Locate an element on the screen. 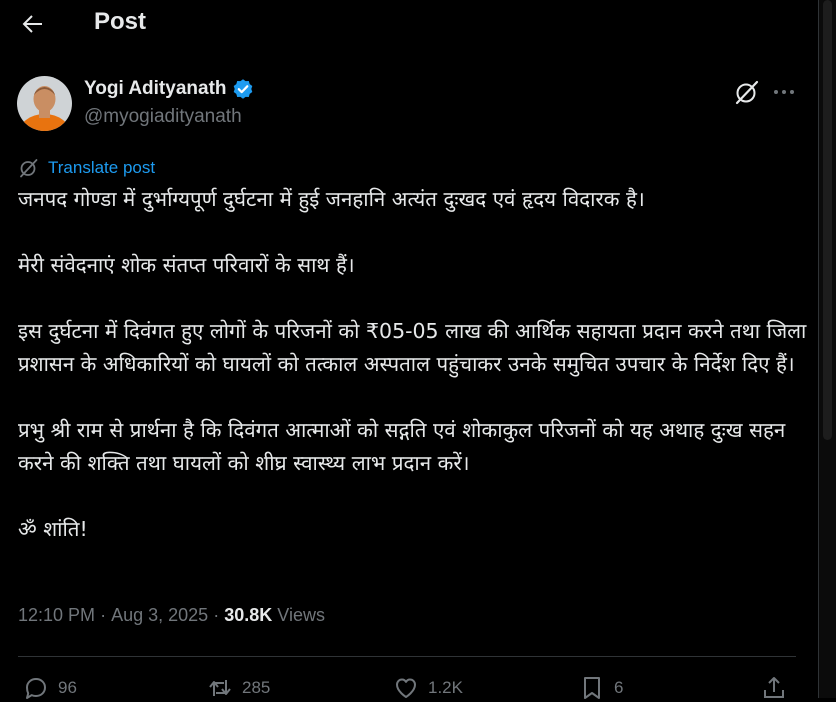  grok-icon is located at coordinates (747, 92).